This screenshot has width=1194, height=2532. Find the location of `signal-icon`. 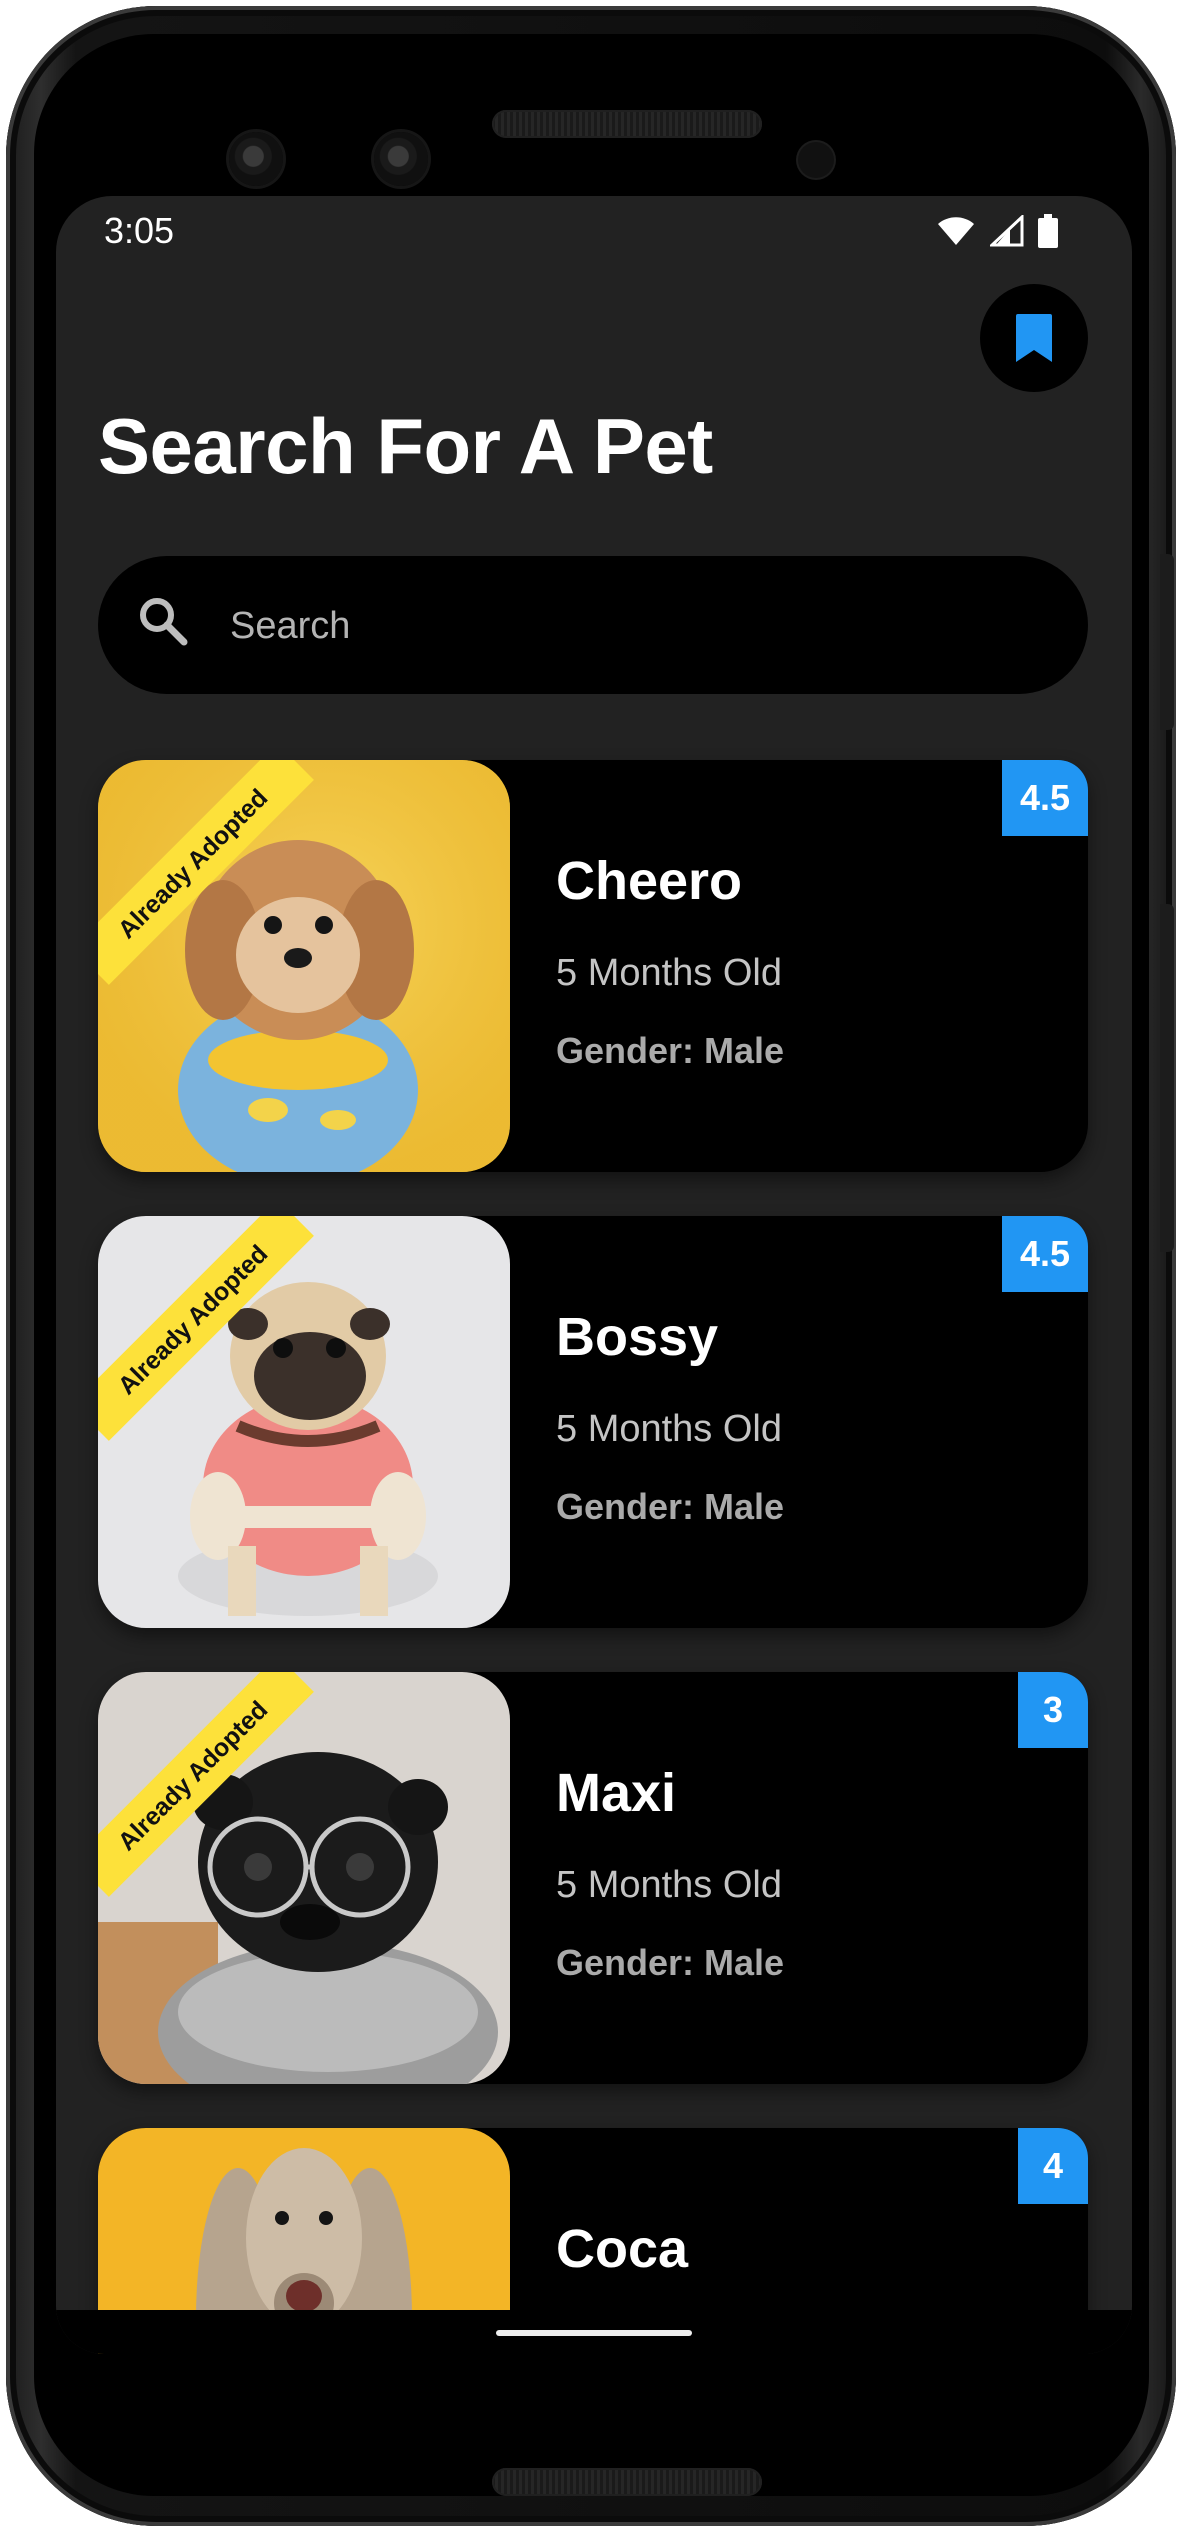

signal-icon is located at coordinates (1007, 231).